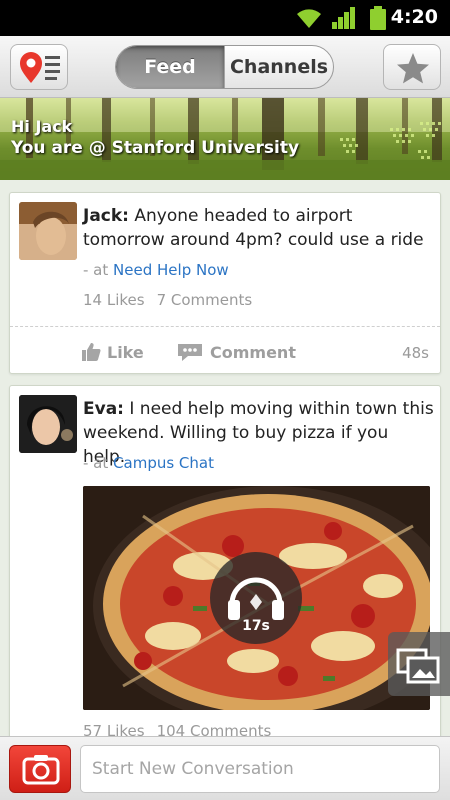 This screenshot has width=450, height=800. Describe the element at coordinates (214, 729) in the screenshot. I see `comments-count: 104 Comments` at that location.